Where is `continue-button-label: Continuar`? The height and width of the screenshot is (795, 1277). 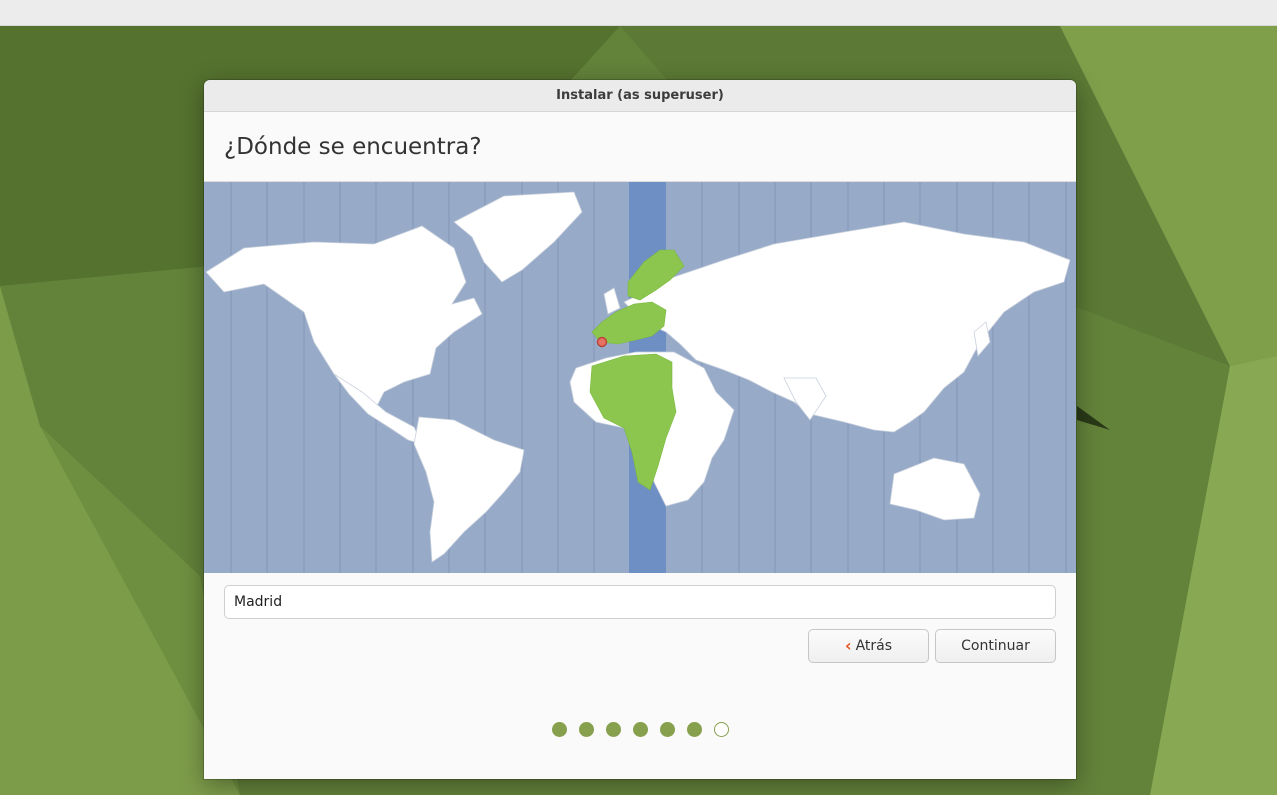
continue-button-label: Continuar is located at coordinates (995, 646).